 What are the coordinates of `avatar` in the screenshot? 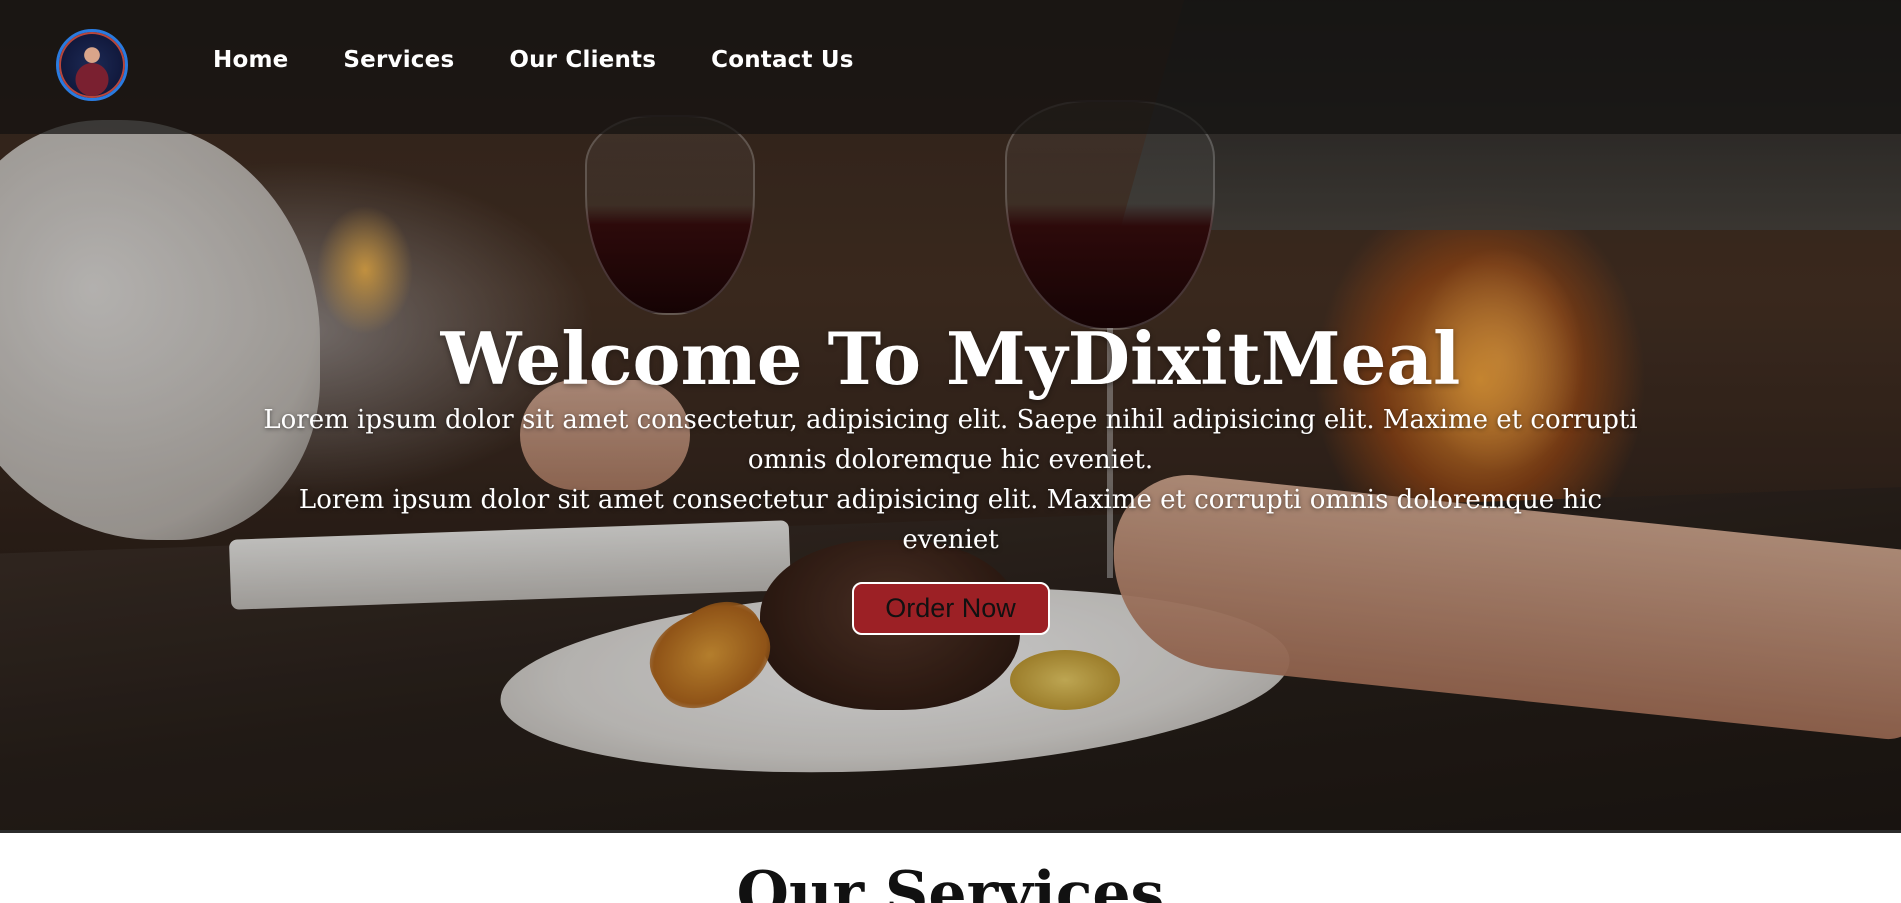 It's located at (92, 65).